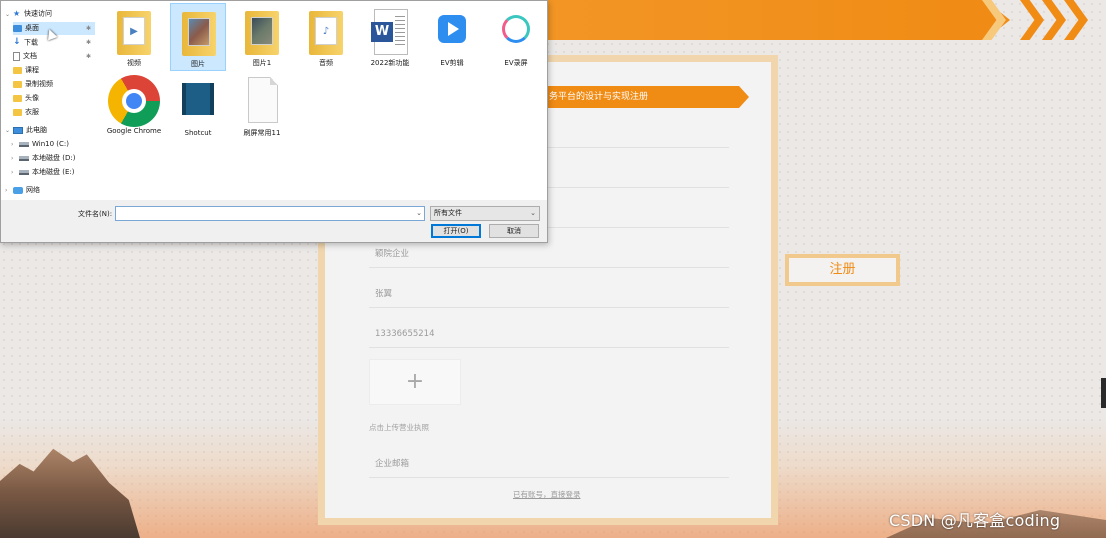  Describe the element at coordinates (31, 42) in the screenshot. I see `nav-label: 下载` at that location.